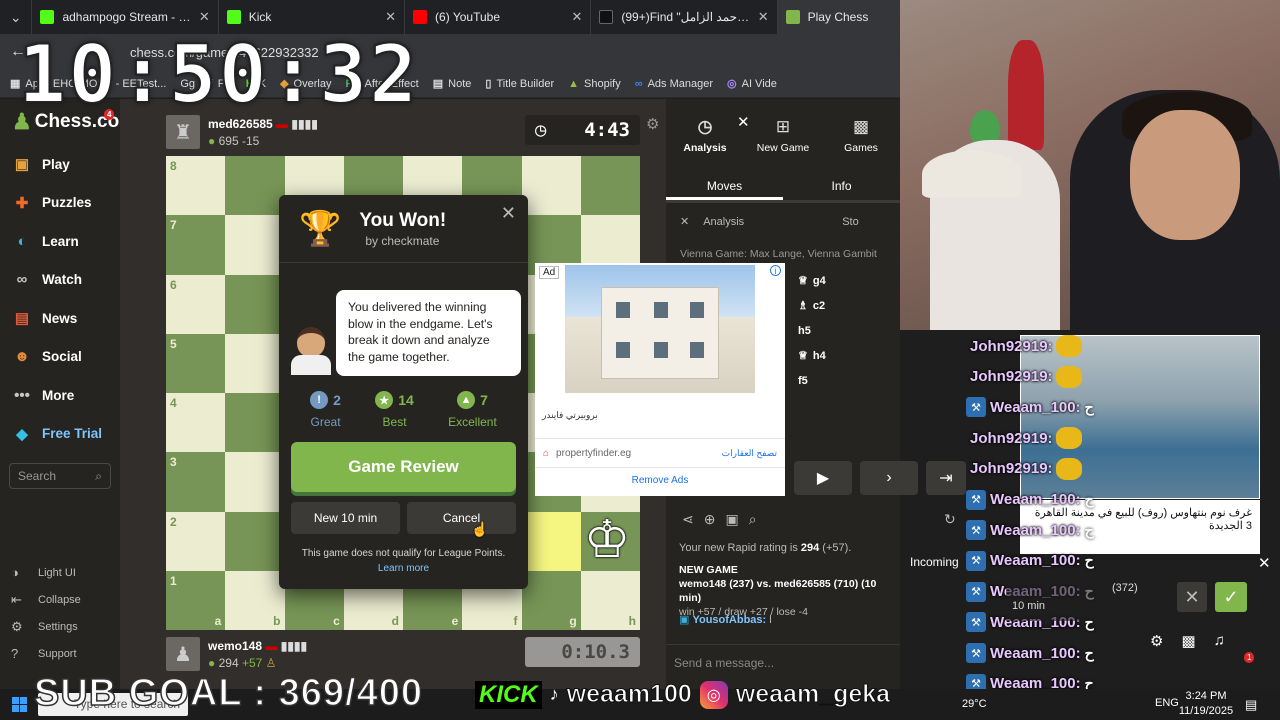 This screenshot has width=1280, height=720. I want to click on square-b3, so click(255, 482).